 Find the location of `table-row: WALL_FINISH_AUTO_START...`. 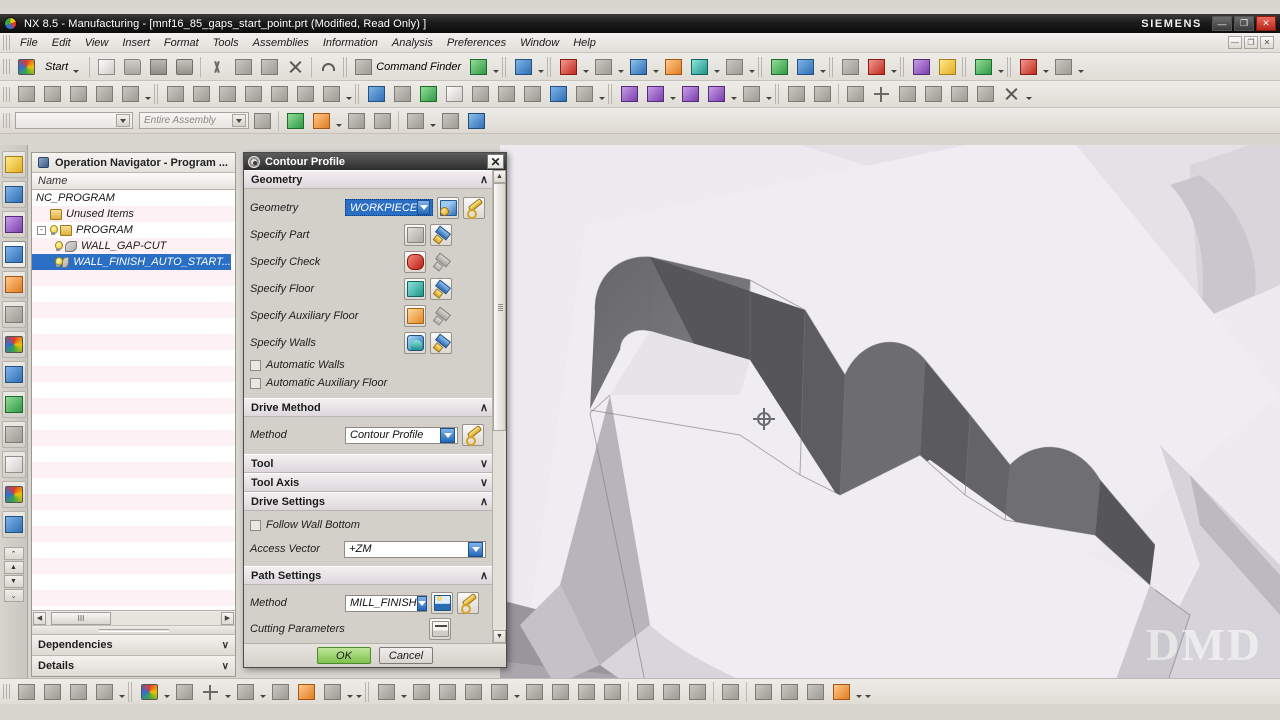

table-row: WALL_FINISH_AUTO_START... is located at coordinates (131, 262).